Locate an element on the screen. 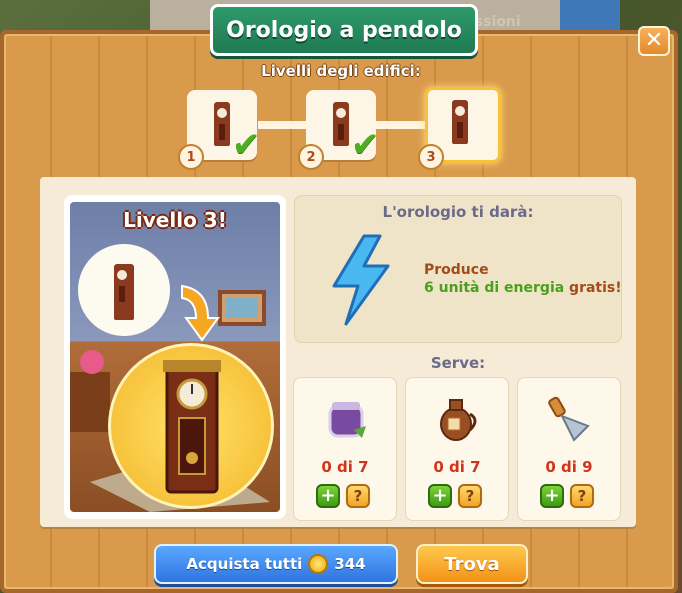 This screenshot has height=593, width=682. close-icon: ✕ is located at coordinates (654, 40).